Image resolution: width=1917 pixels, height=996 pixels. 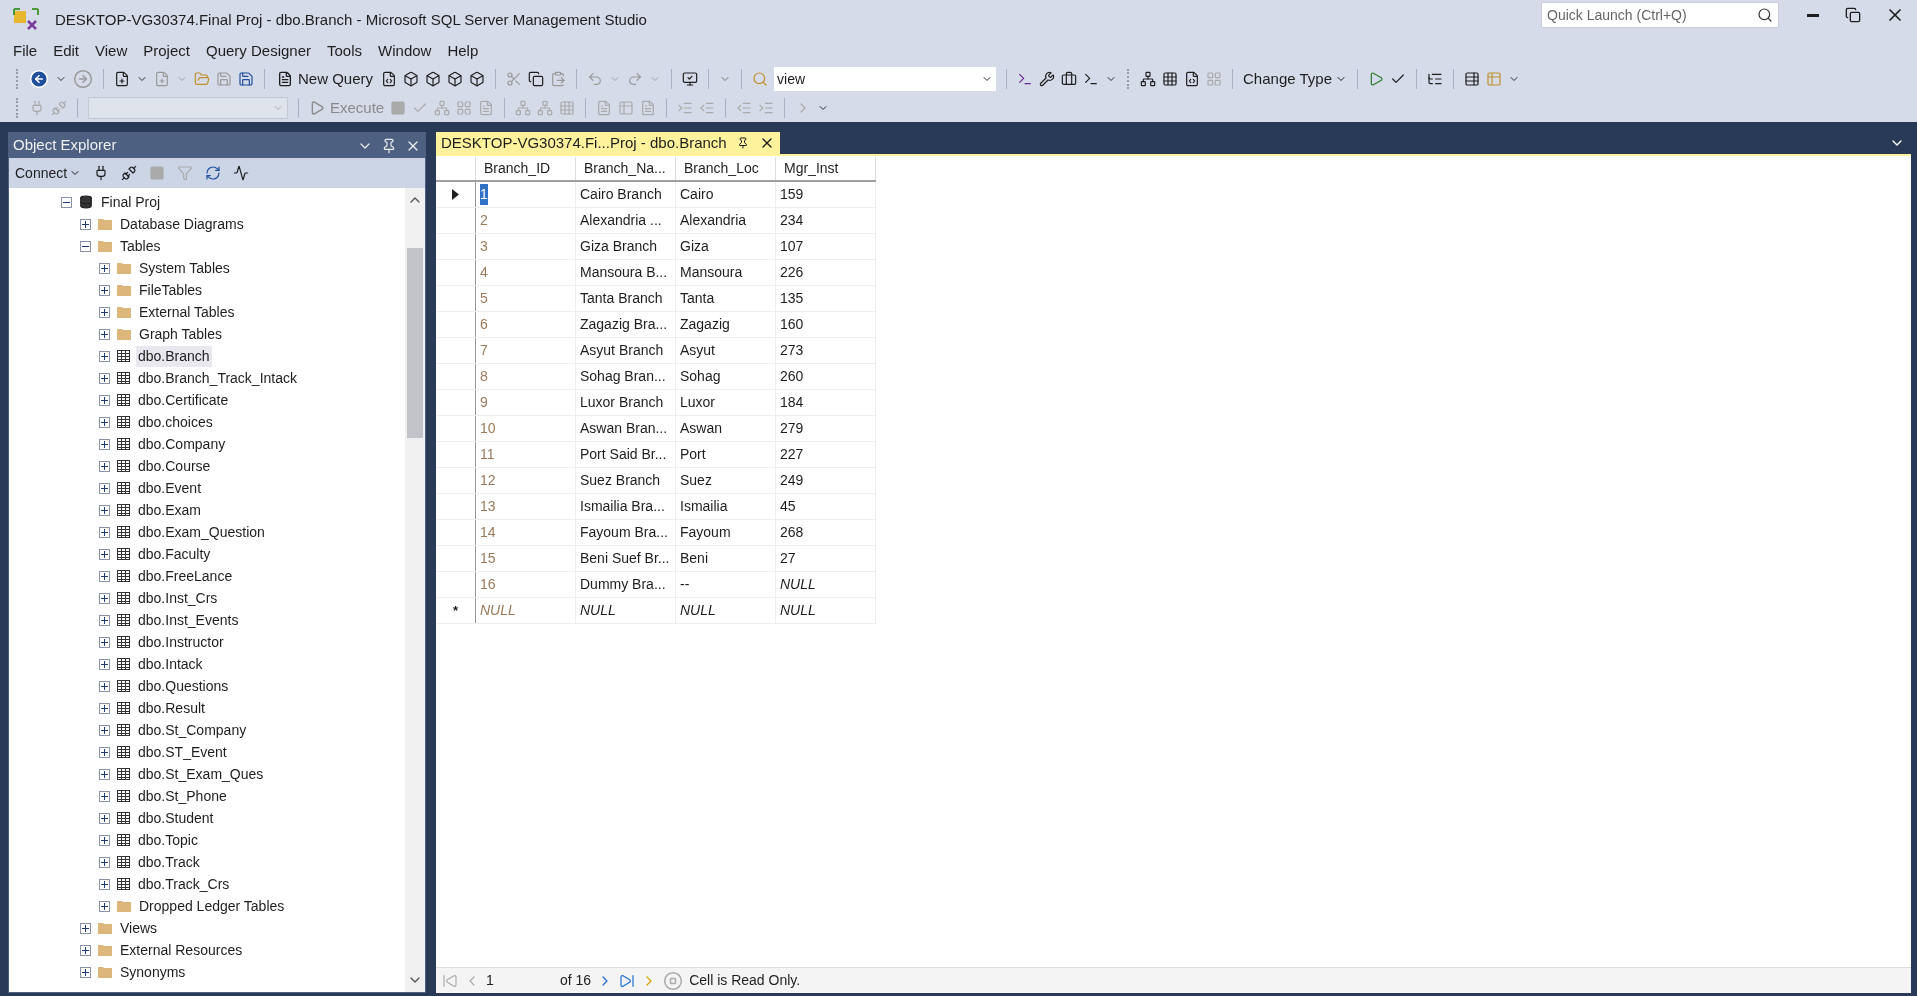 What do you see at coordinates (180, 334) in the screenshot?
I see `tree-item: Graph Tables` at bounding box center [180, 334].